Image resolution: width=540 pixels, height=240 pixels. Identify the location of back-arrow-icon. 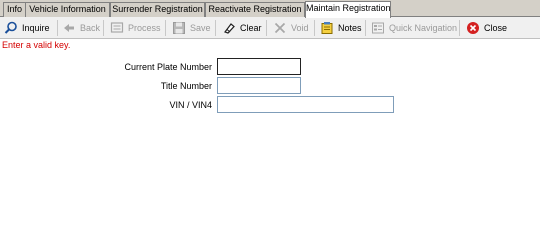
(69, 28).